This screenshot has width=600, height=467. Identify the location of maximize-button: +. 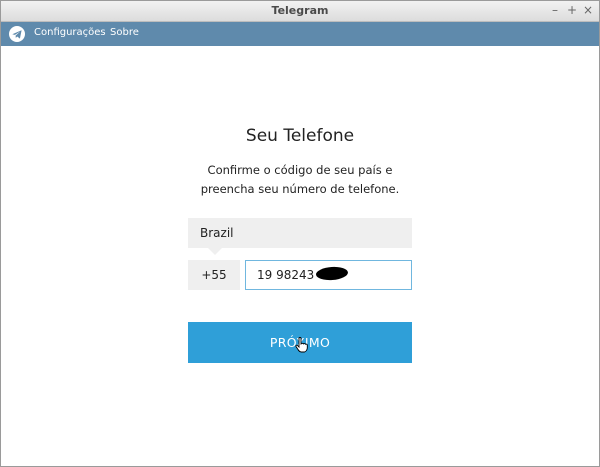
(572, 10).